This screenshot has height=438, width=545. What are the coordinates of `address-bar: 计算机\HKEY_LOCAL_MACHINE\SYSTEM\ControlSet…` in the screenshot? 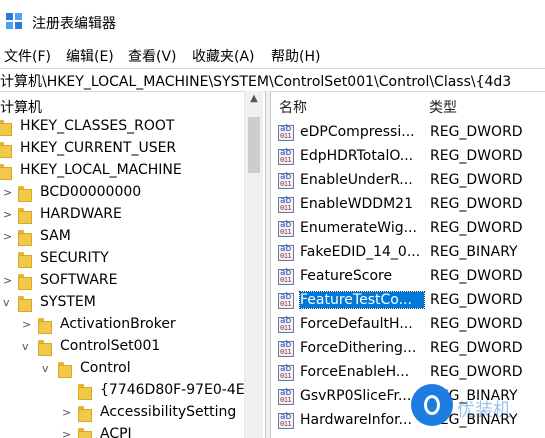 It's located at (272, 80).